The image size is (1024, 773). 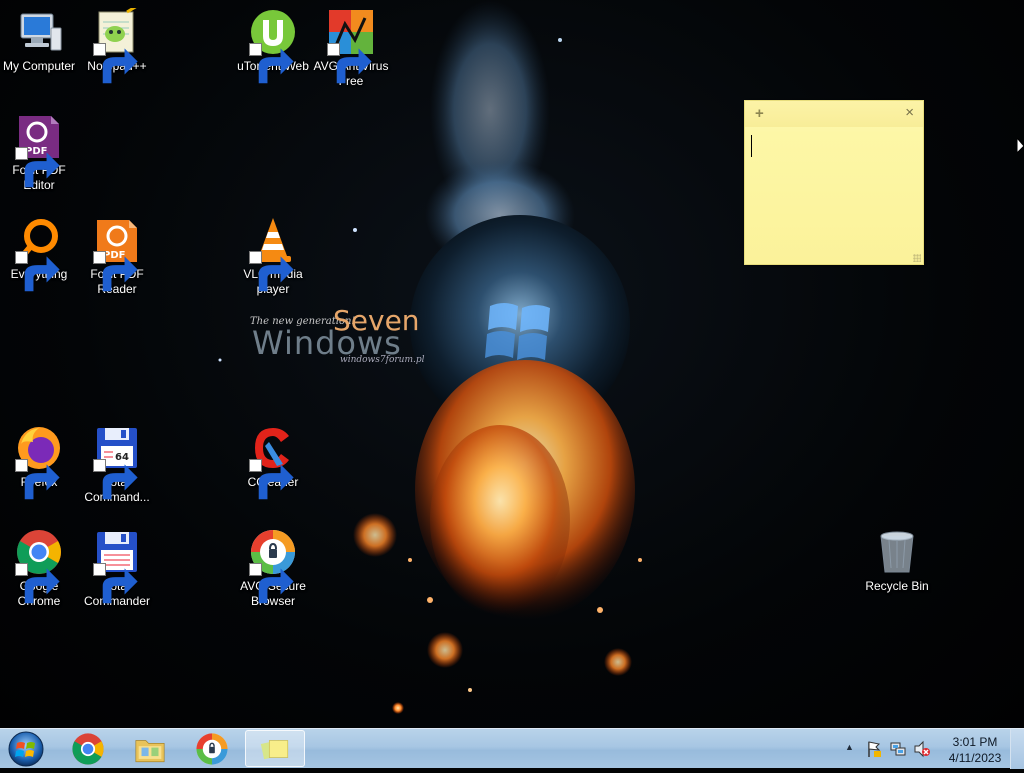 I want to click on clock-date: 4/11/2023, so click(x=975, y=758).